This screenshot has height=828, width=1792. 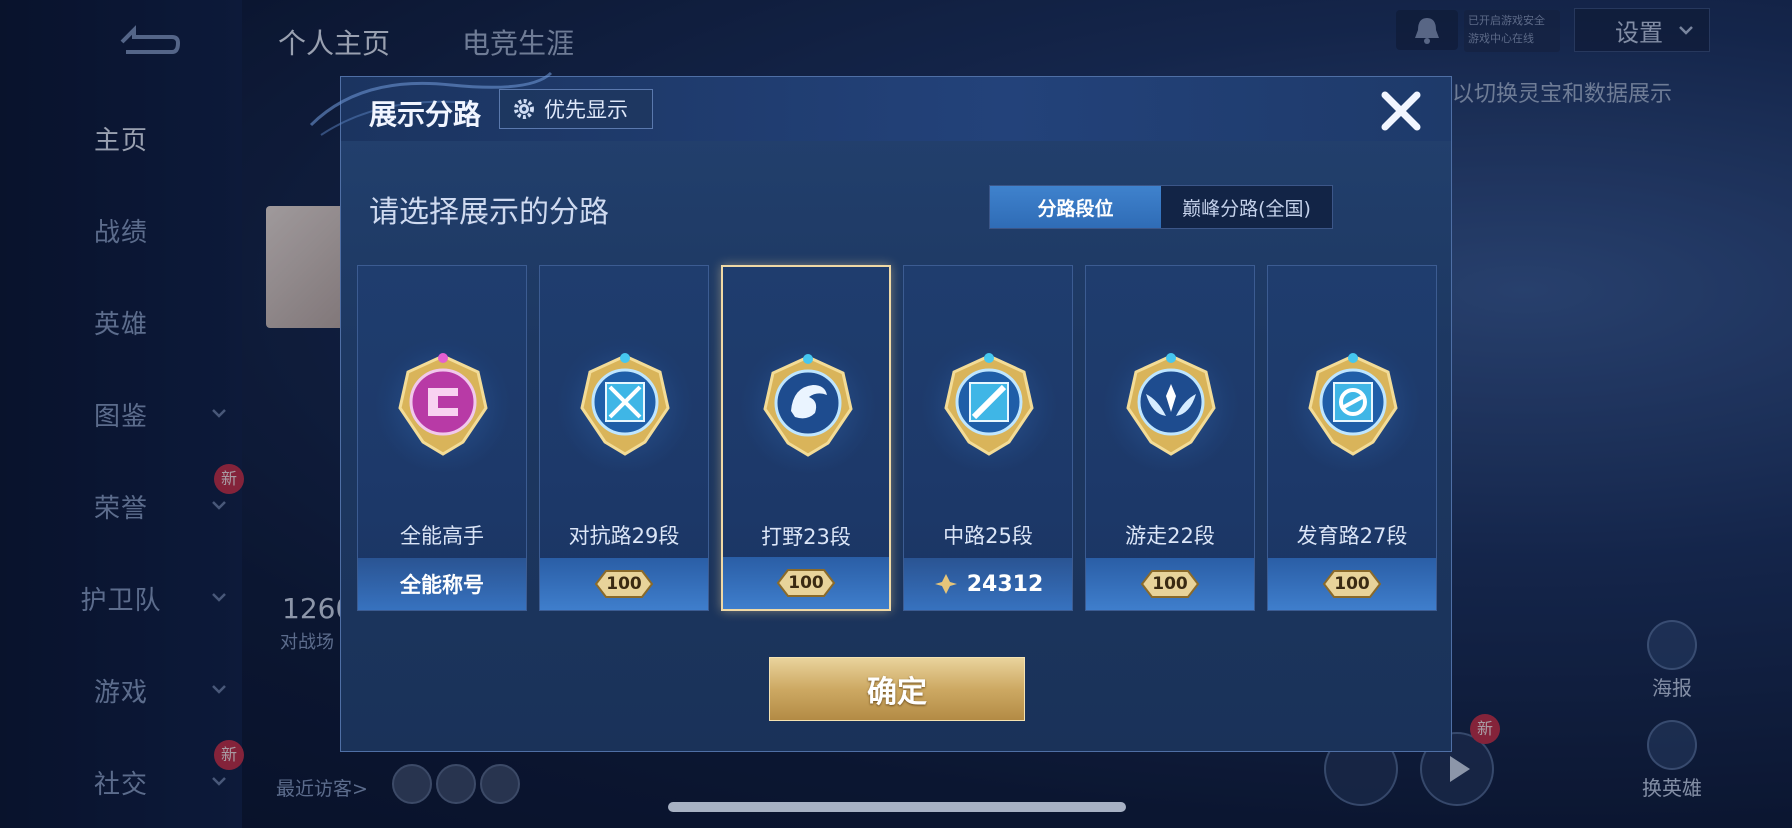 What do you see at coordinates (945, 584) in the screenshot?
I see `peak-score-icon` at bounding box center [945, 584].